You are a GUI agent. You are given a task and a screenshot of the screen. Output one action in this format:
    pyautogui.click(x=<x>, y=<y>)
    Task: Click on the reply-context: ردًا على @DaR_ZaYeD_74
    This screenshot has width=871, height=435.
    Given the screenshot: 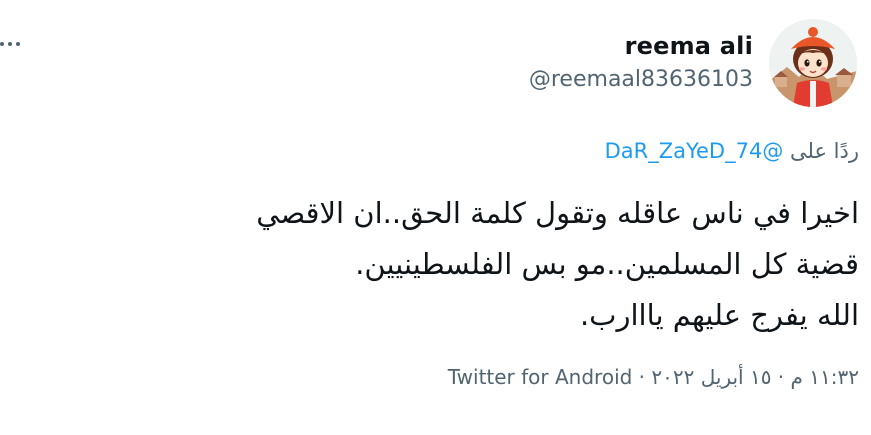 What is the action you would take?
    pyautogui.click(x=732, y=151)
    